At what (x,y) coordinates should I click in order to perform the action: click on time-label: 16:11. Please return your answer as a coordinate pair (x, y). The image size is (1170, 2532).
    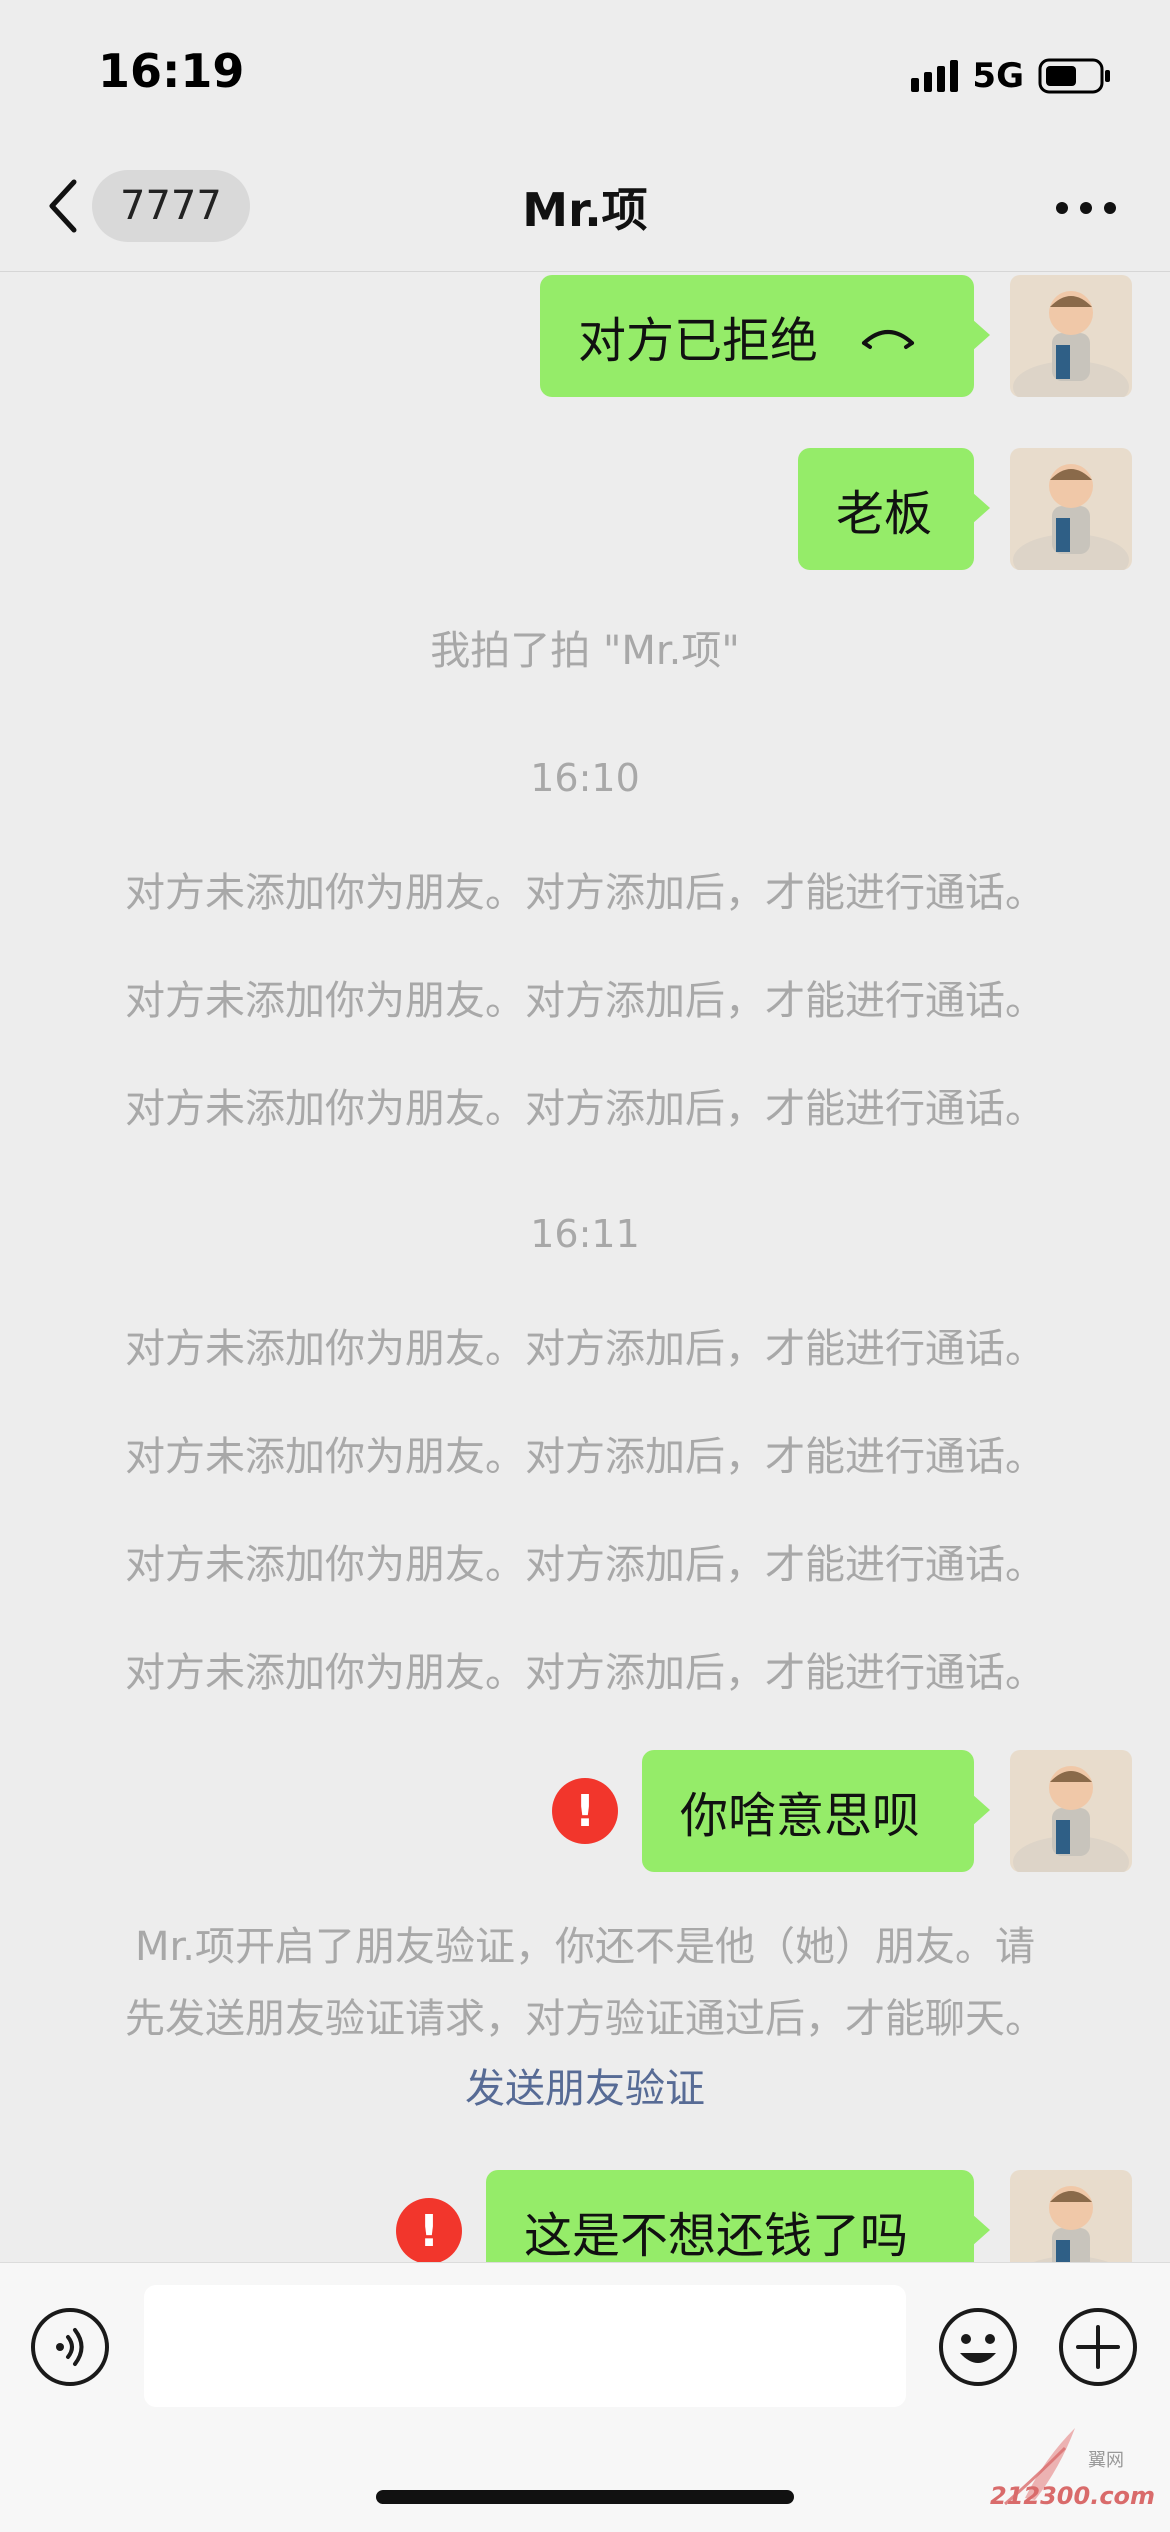
    Looking at the image, I should click on (585, 1234).